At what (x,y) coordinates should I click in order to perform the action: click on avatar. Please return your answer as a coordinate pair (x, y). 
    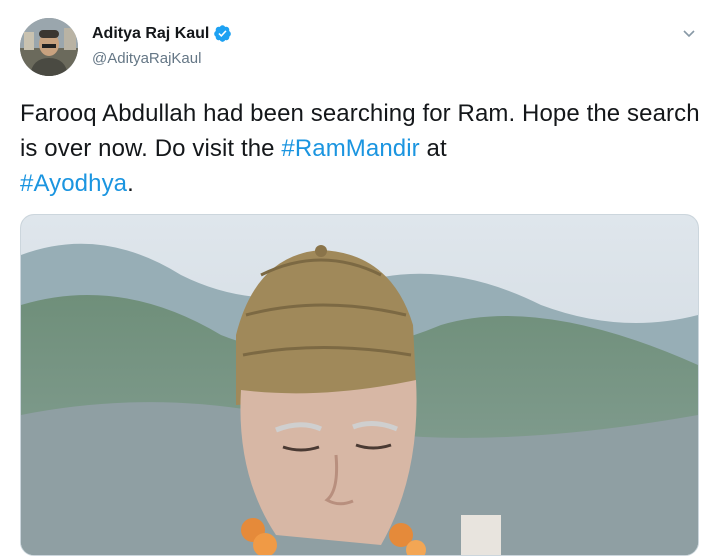
    Looking at the image, I should click on (49, 47).